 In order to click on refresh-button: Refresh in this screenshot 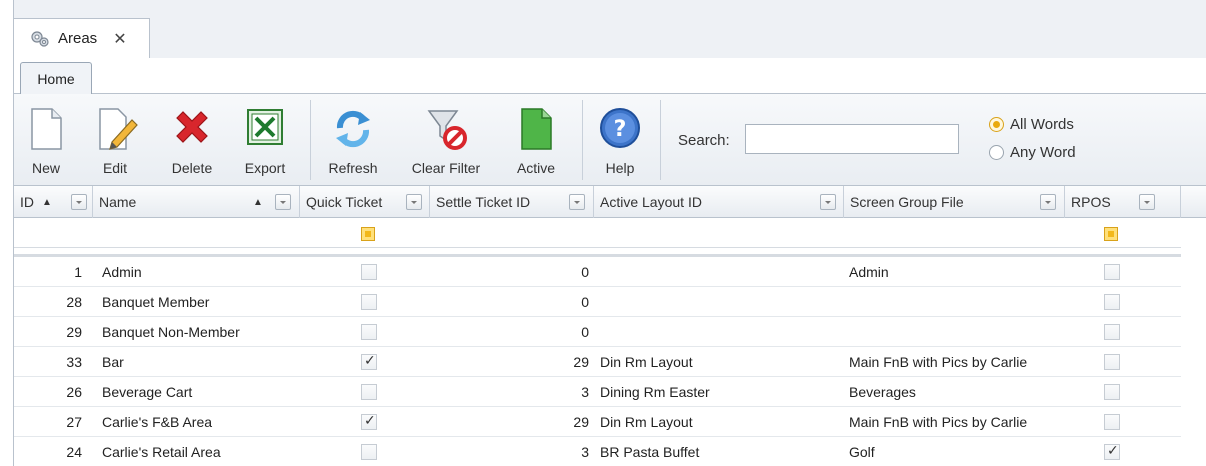, I will do `click(353, 141)`.